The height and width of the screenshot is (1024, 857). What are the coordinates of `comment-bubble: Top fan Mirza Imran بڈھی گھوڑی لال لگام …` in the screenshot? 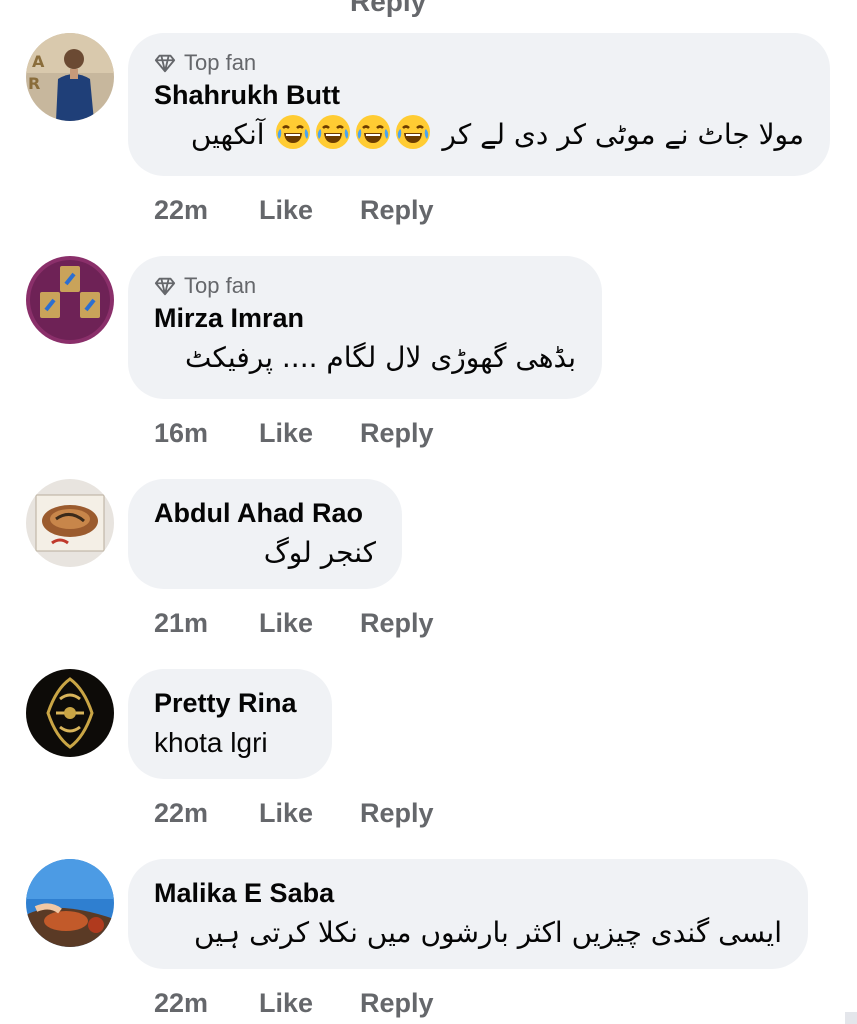 It's located at (365, 327).